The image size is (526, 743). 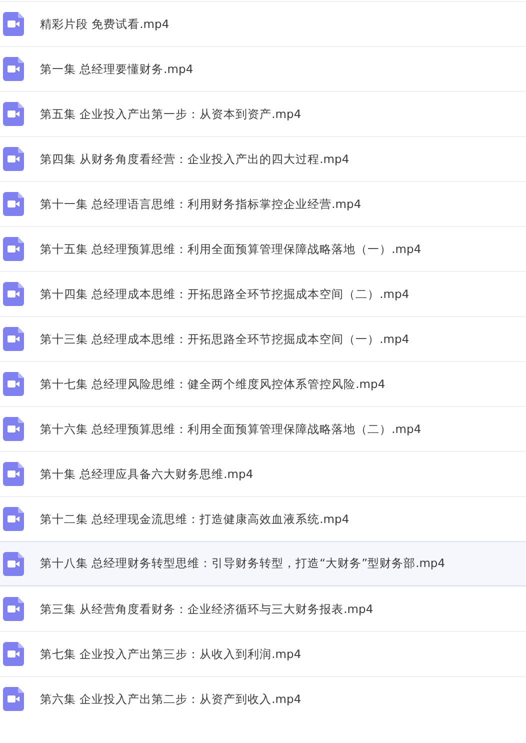 What do you see at coordinates (105, 24) in the screenshot?
I see `file-name: 精彩片段 免费试看.mp4` at bounding box center [105, 24].